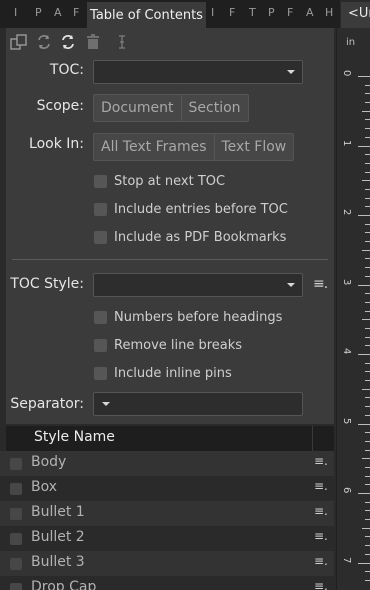  Describe the element at coordinates (167, 538) in the screenshot. I see `list-item: Bullet 2 ≡.` at that location.